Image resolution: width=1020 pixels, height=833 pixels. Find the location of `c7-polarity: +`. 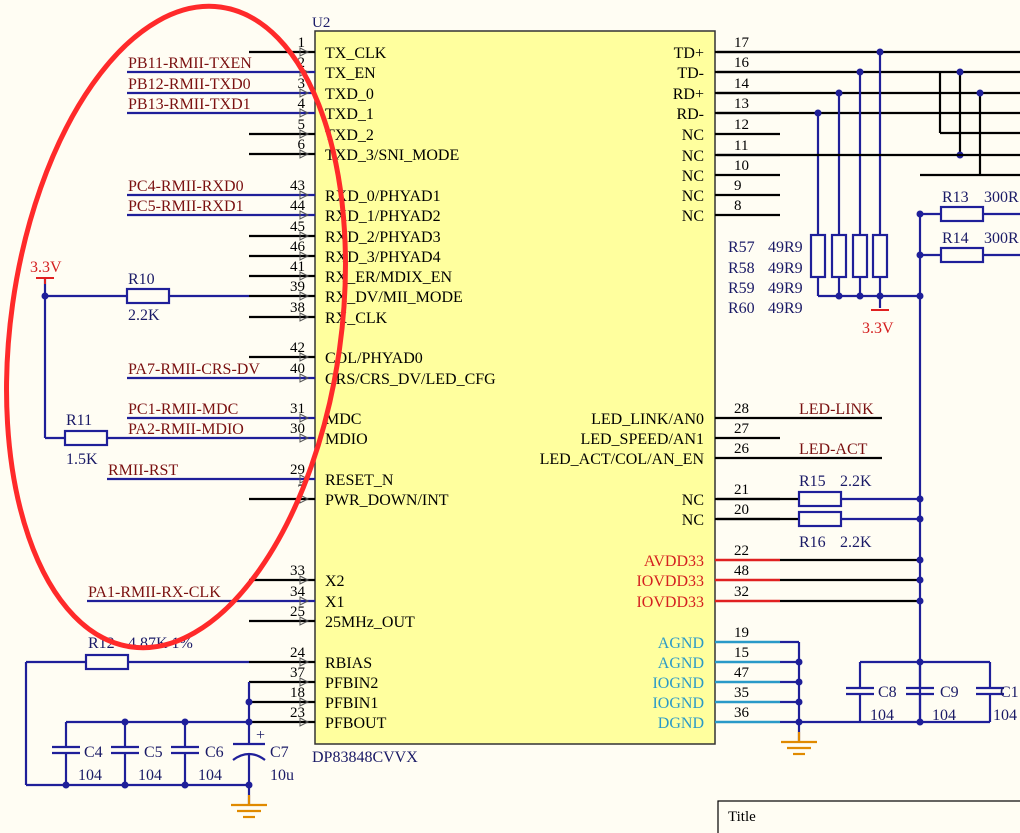

c7-polarity: + is located at coordinates (260, 735).